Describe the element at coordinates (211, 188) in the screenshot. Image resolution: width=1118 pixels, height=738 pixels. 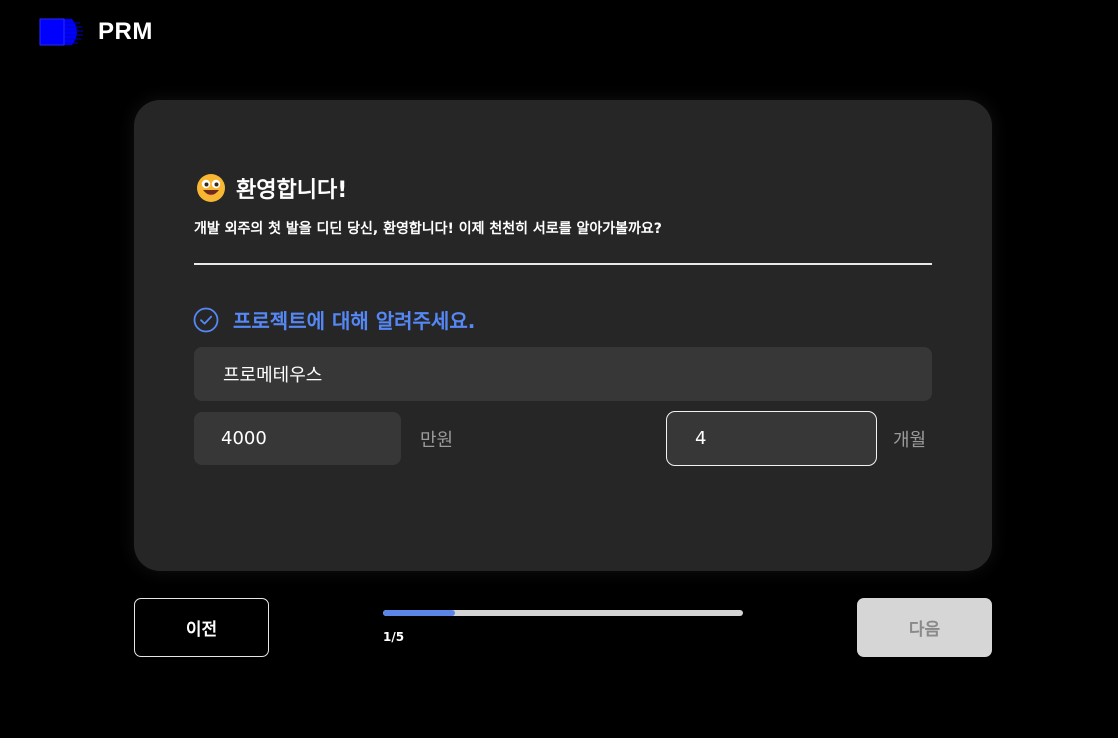
I see `grinning-face-emoji-icon` at that location.